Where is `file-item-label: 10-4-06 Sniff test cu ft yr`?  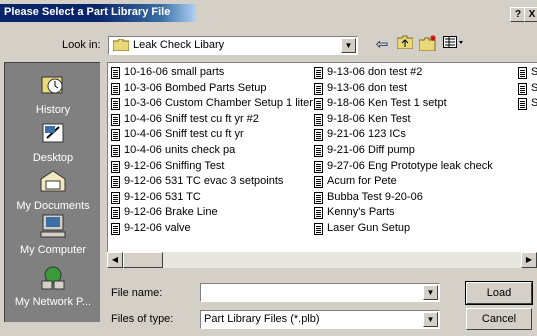 file-item-label: 10-4-06 Sniff test cu ft yr is located at coordinates (184, 134).